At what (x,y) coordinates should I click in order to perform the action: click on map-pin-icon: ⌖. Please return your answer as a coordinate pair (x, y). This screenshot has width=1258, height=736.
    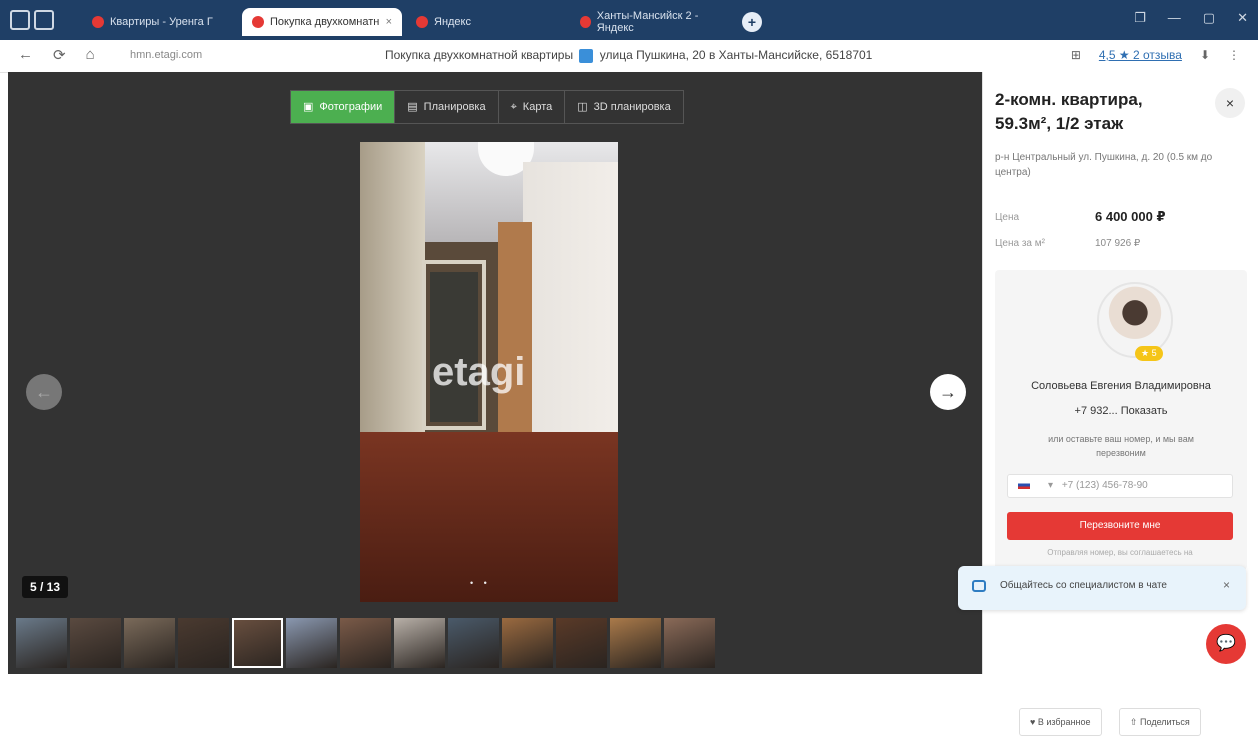
    Looking at the image, I should click on (513, 107).